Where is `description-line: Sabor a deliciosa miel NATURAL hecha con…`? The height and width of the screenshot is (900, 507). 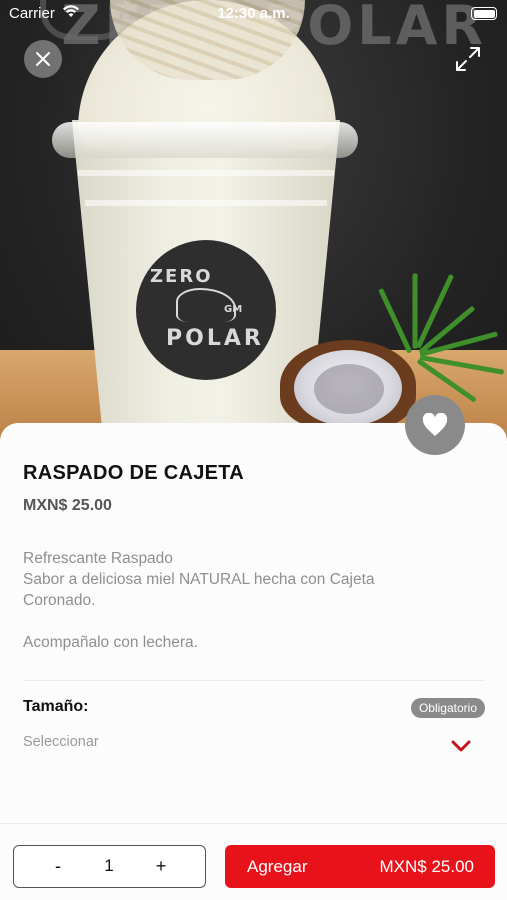 description-line: Sabor a deliciosa miel NATURAL hecha con… is located at coordinates (199, 579).